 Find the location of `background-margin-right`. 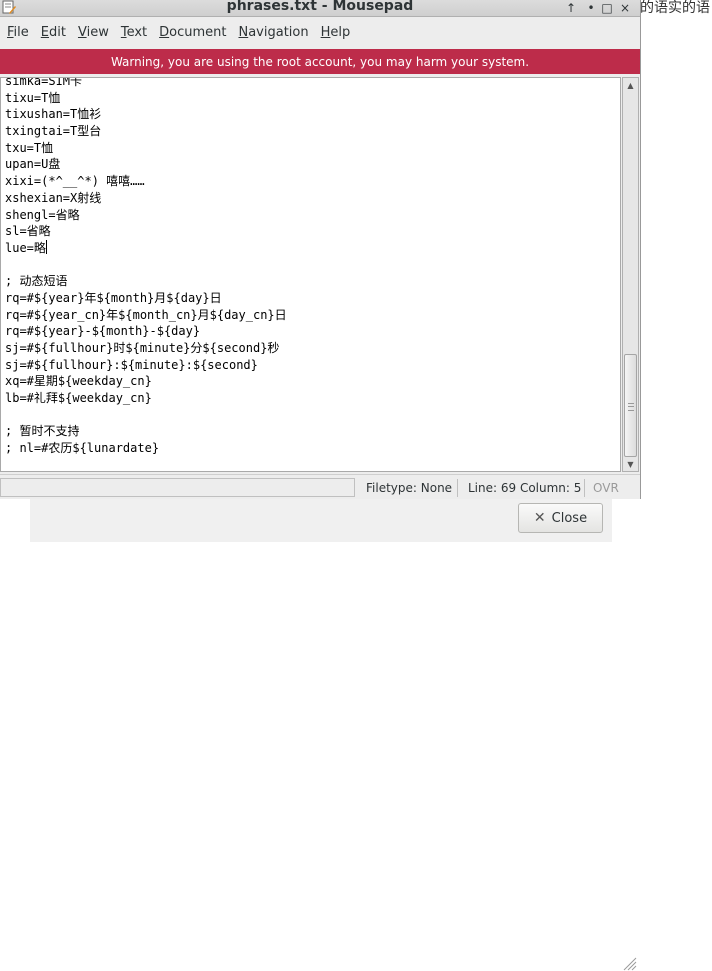

background-margin-right is located at coordinates (662, 520).